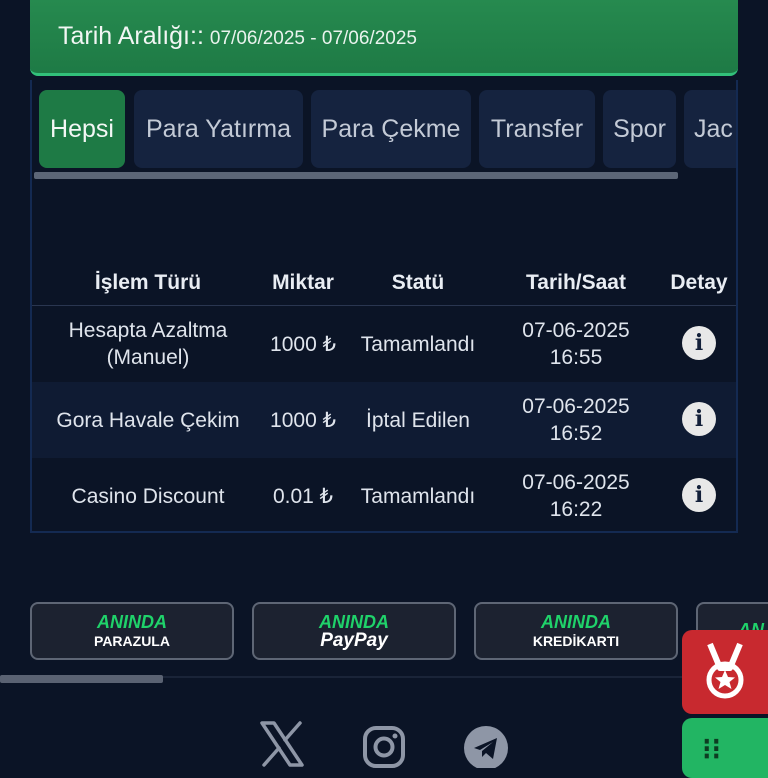  Describe the element at coordinates (354, 640) in the screenshot. I see `banner-subtitle: PayPay` at that location.